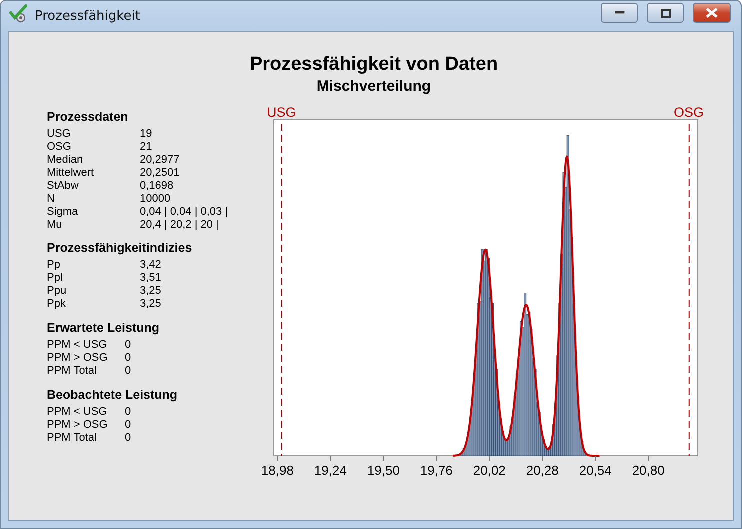 The width and height of the screenshot is (742, 529). I want to click on stat-label: Sigma, so click(63, 212).